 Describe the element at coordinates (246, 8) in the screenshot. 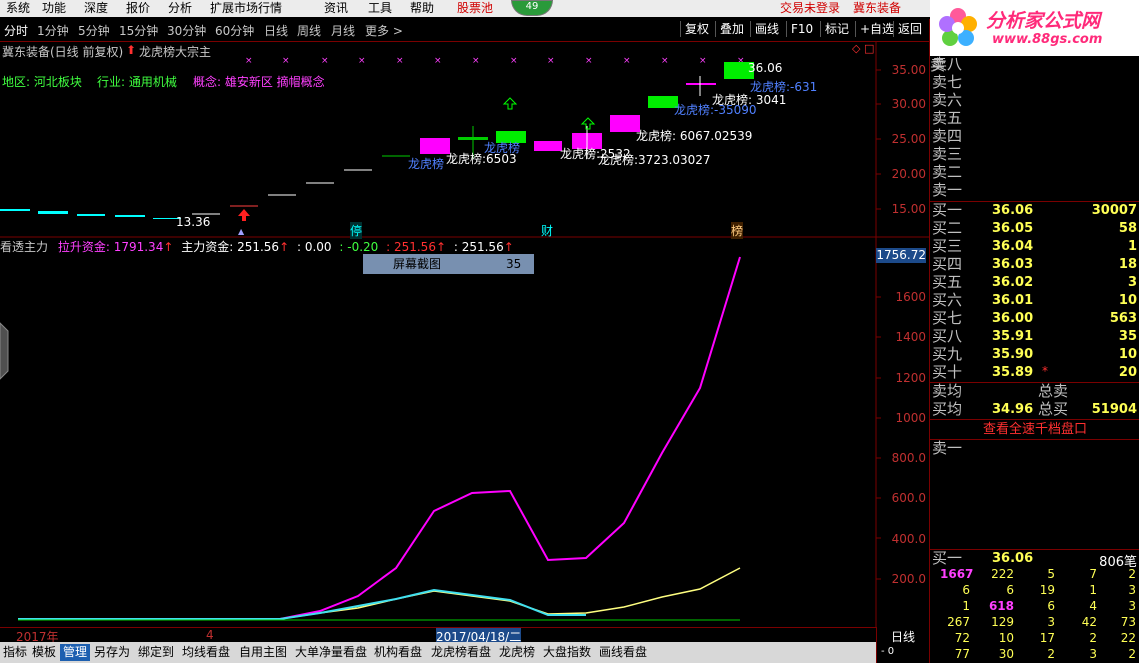

I see `menu-extended-market: 扩展市场行情` at that location.